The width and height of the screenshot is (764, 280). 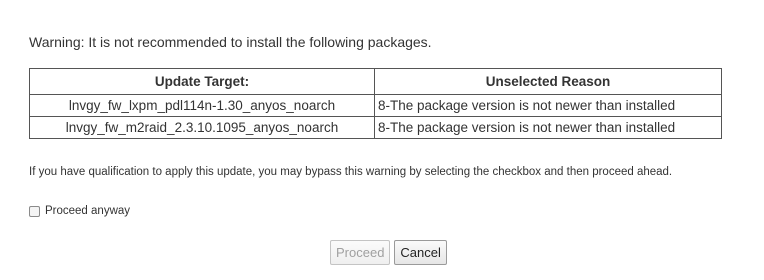 What do you see at coordinates (202, 81) in the screenshot?
I see `column-header-update-target: Update Target:` at bounding box center [202, 81].